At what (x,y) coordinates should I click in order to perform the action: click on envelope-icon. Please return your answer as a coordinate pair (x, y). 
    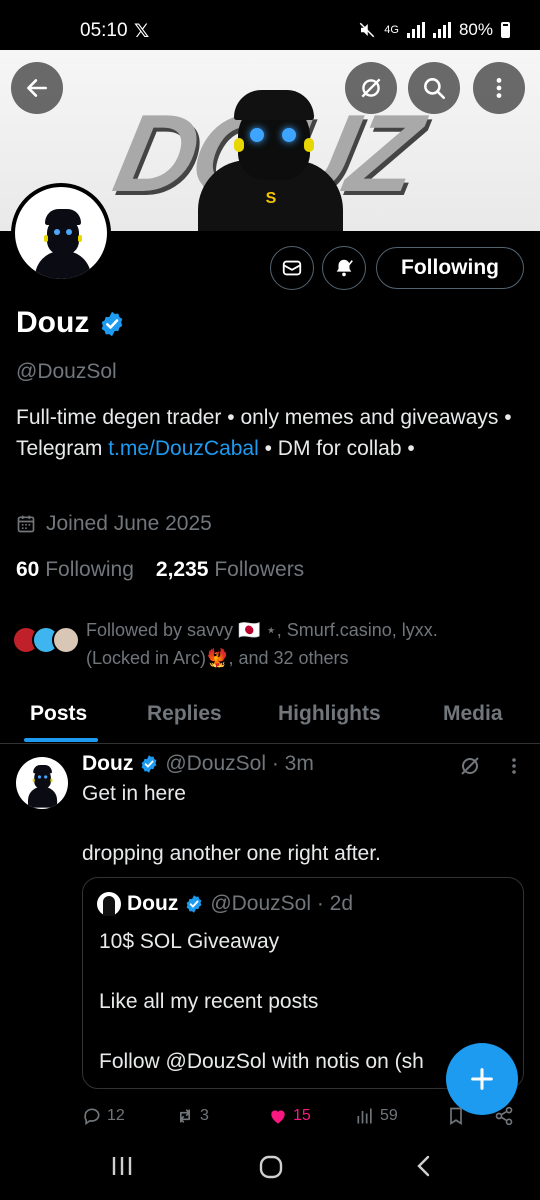
    Looking at the image, I should click on (292, 268).